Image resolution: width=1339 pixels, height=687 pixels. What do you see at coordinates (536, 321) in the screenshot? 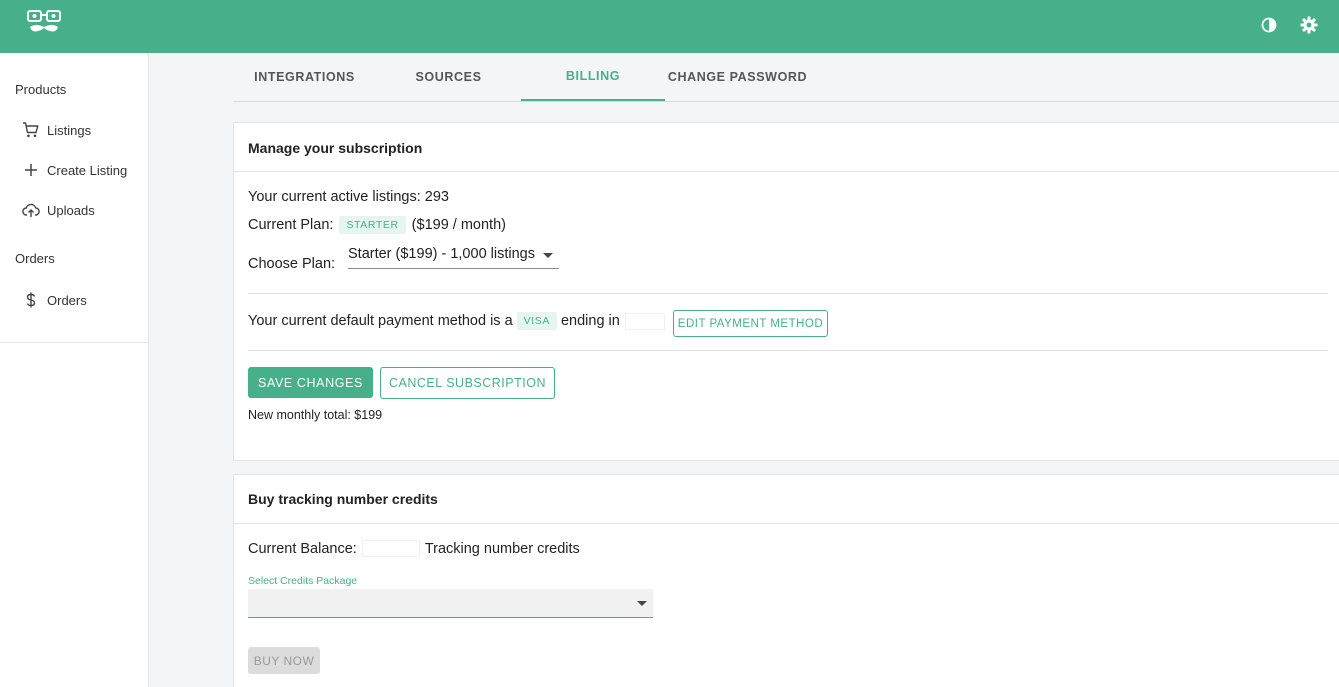
I see `card-brand-chip: VISA` at bounding box center [536, 321].